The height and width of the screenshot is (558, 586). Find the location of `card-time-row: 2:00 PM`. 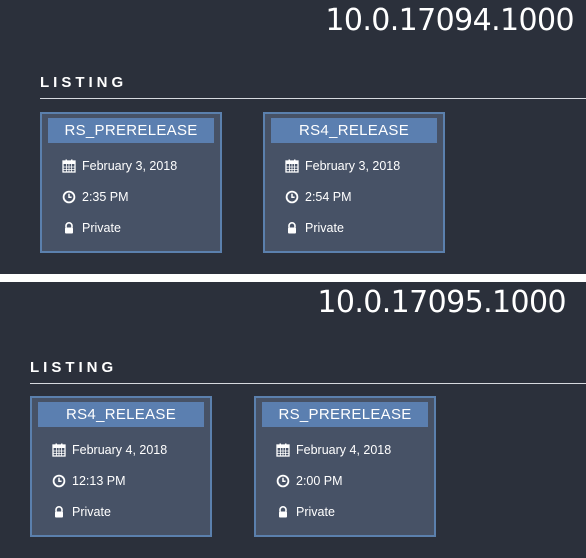

card-time-row: 2:00 PM is located at coordinates (309, 481).